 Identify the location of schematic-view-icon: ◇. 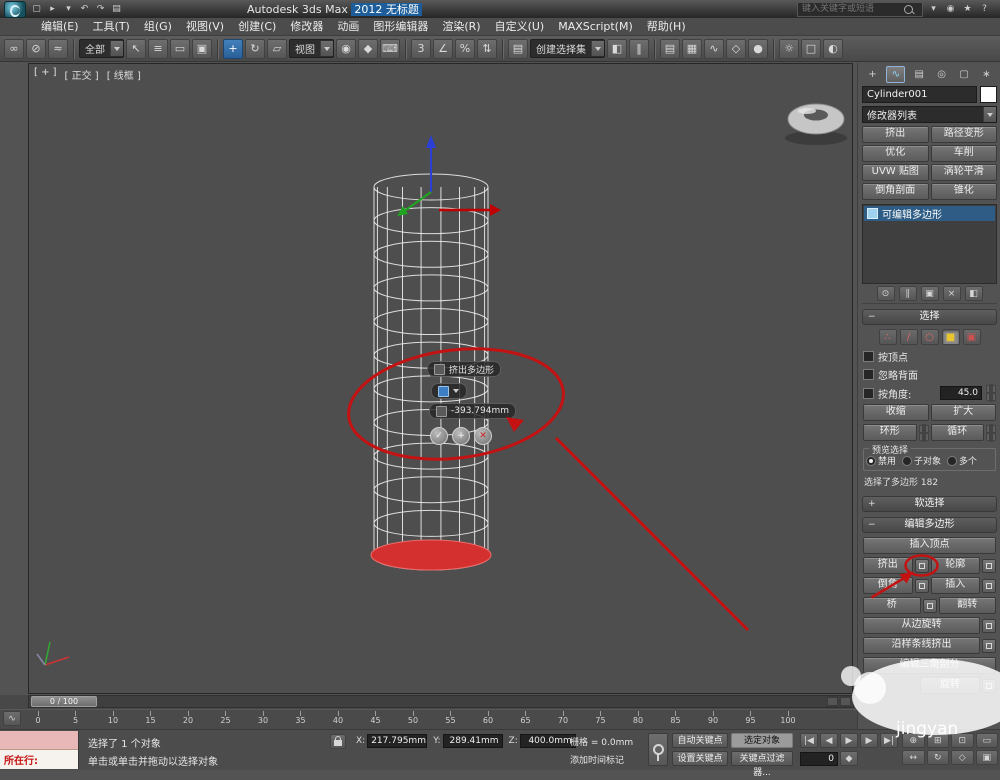
(736, 48).